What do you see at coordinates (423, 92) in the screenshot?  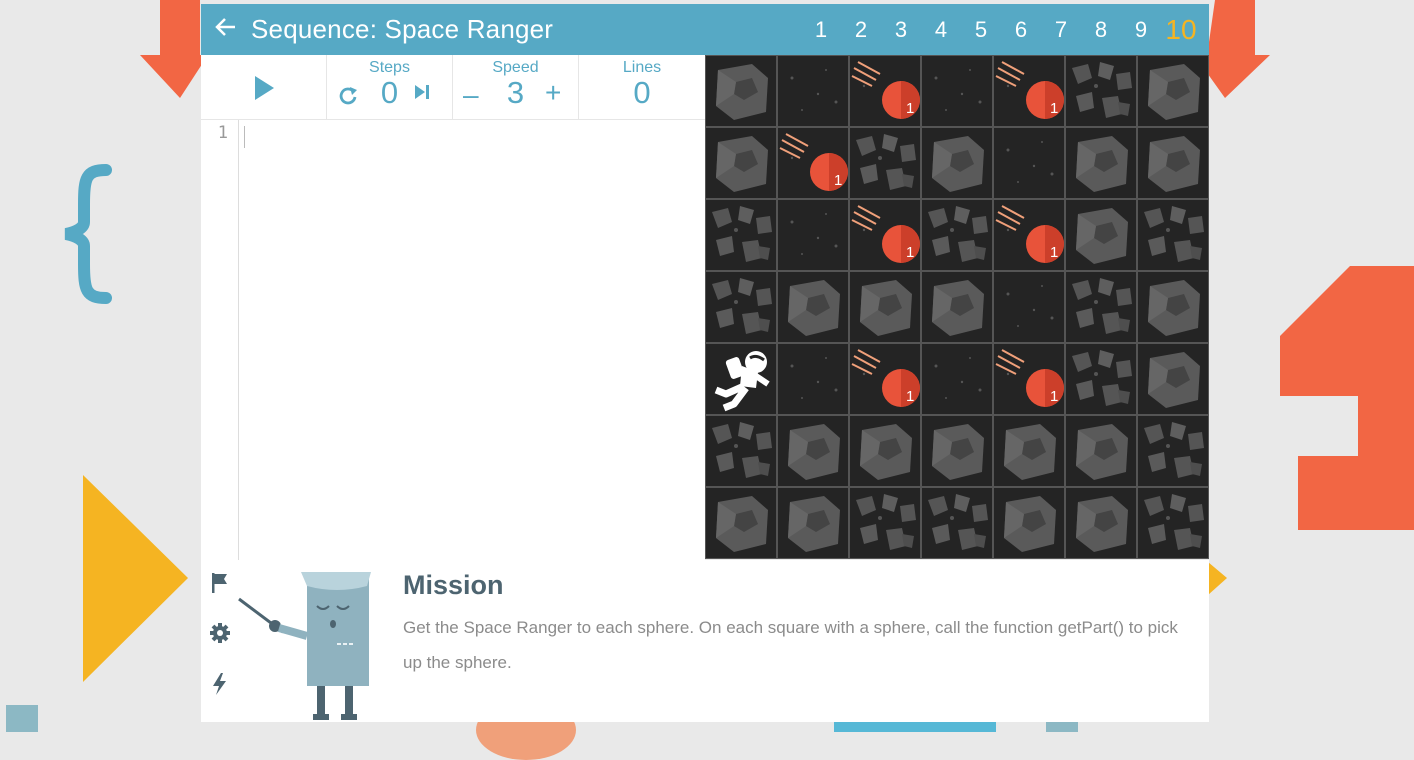 I see `step-forward-icon` at bounding box center [423, 92].